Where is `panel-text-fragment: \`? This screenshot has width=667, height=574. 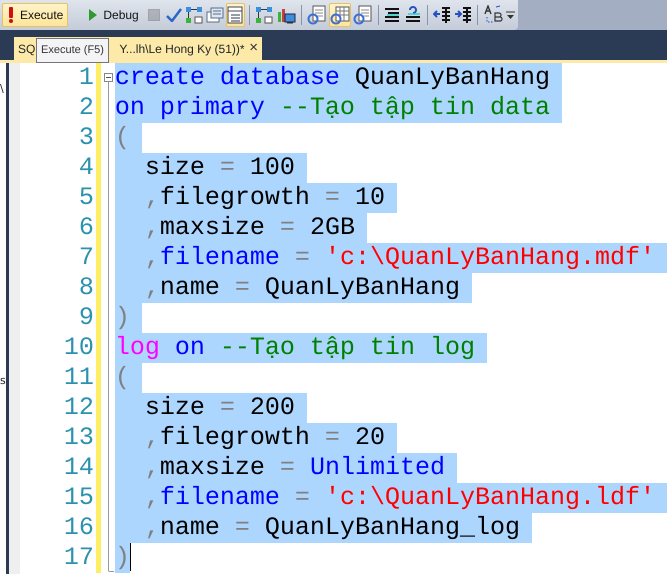
panel-text-fragment: \ is located at coordinates (2, 89).